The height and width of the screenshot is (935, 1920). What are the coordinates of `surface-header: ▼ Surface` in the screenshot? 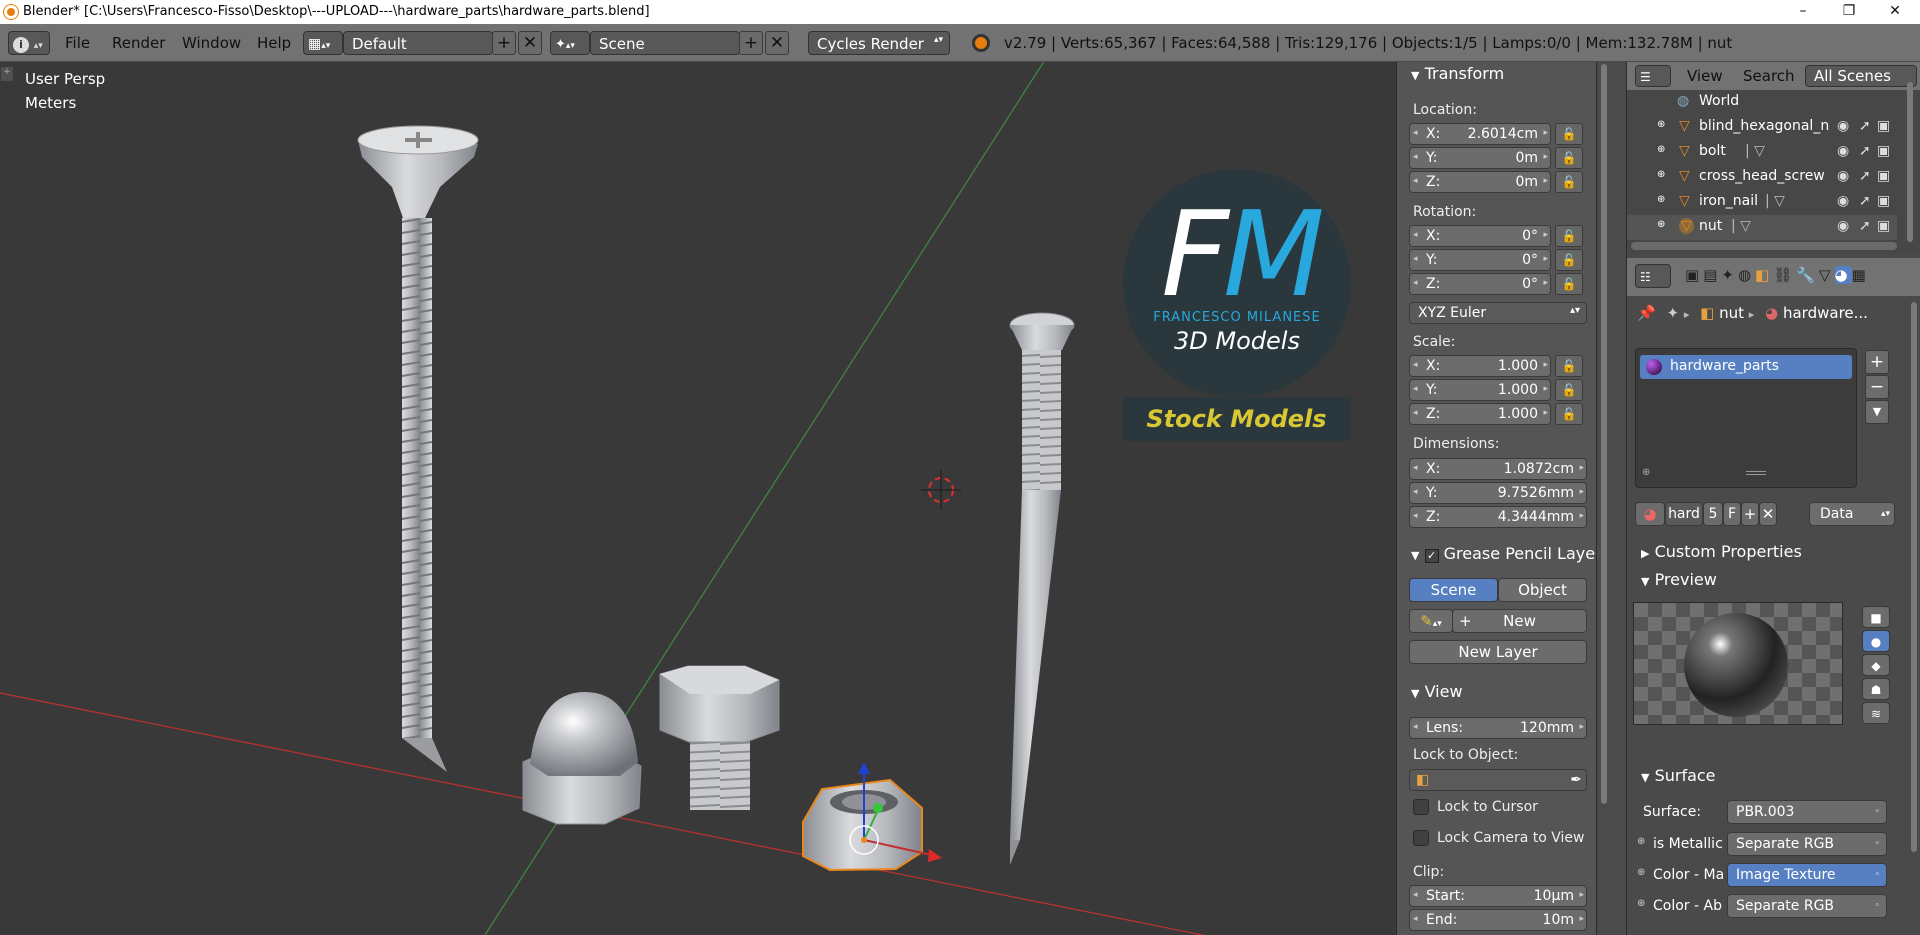 It's located at (1678, 775).